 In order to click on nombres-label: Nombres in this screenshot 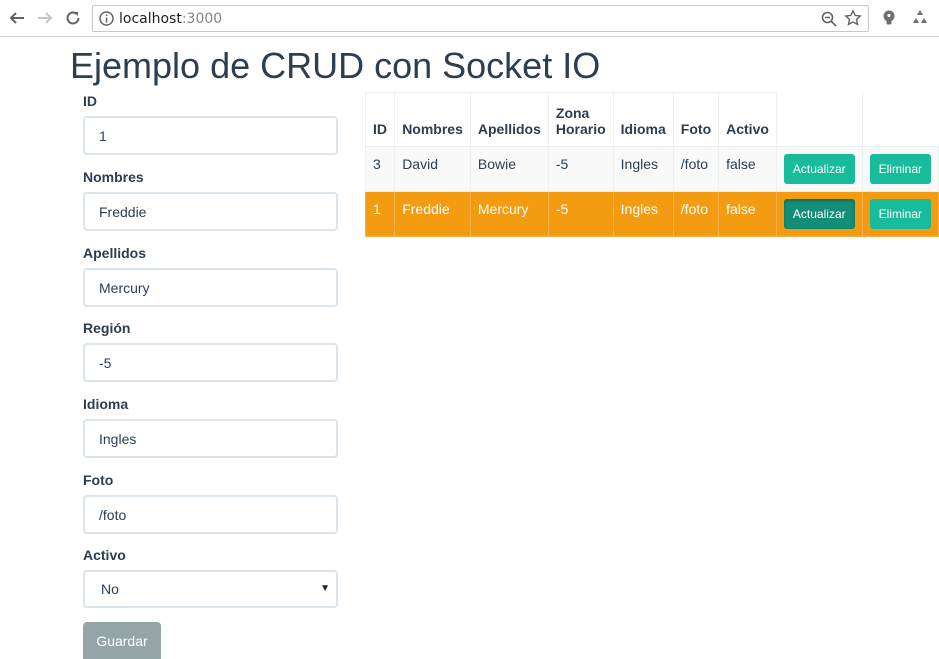, I will do `click(113, 177)`.